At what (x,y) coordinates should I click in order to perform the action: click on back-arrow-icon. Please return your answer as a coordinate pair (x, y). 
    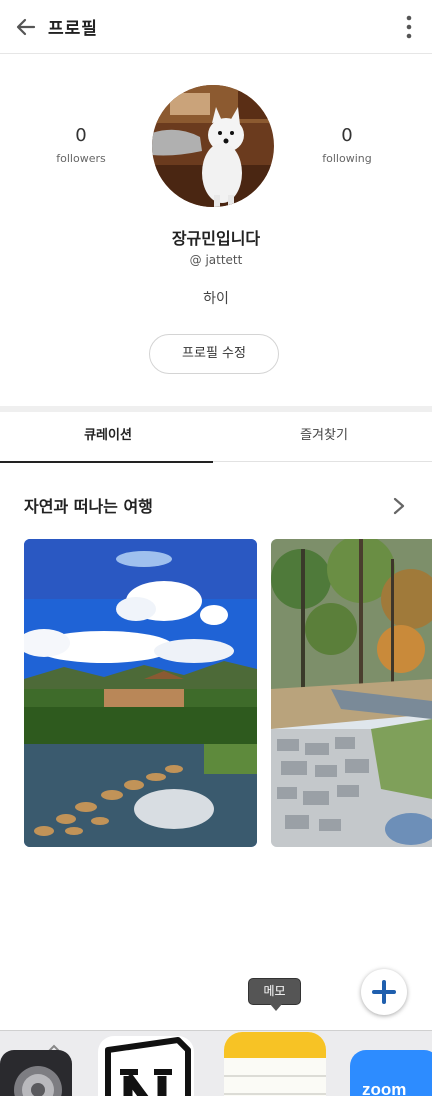
    Looking at the image, I should click on (26, 27).